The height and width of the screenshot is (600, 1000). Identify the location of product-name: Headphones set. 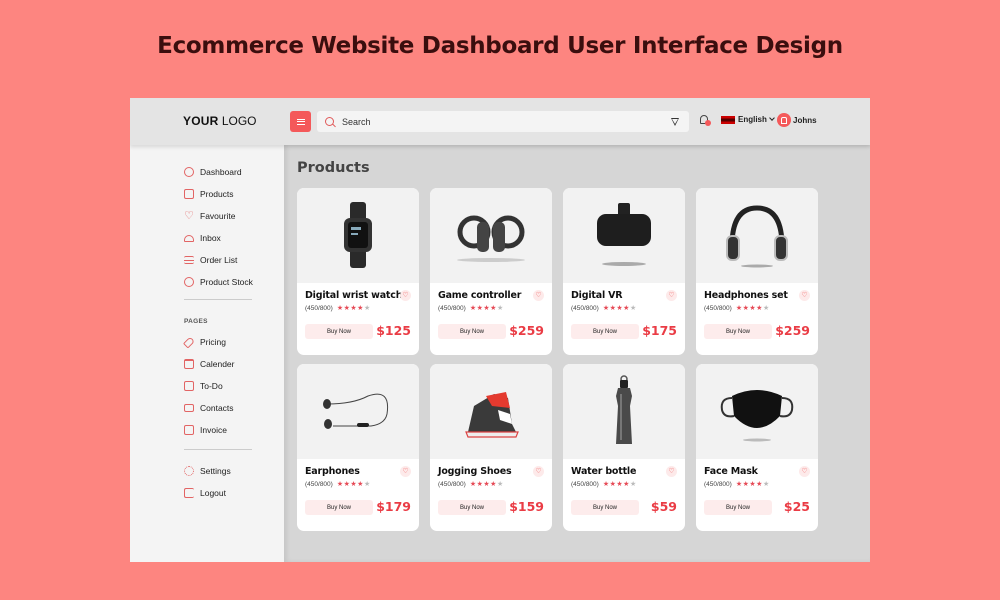
(746, 295).